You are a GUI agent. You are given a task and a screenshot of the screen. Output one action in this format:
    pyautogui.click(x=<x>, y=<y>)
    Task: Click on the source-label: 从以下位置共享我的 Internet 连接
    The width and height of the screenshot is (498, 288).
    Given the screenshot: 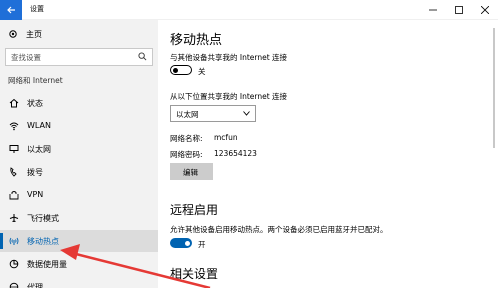 What is the action you would take?
    pyautogui.click(x=229, y=96)
    